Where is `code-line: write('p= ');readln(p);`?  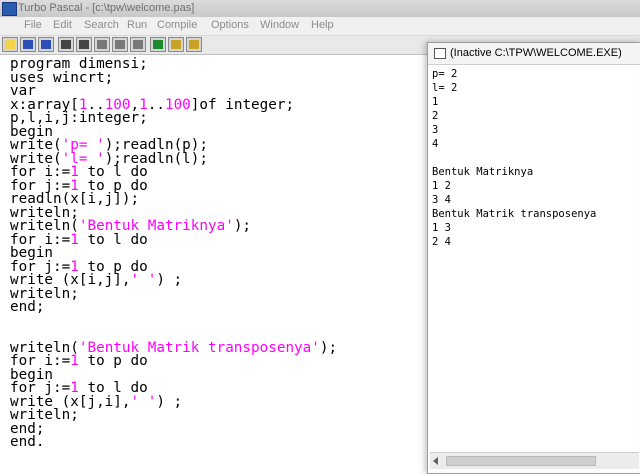 code-line: write('p= ');readln(p); is located at coordinates (109, 145).